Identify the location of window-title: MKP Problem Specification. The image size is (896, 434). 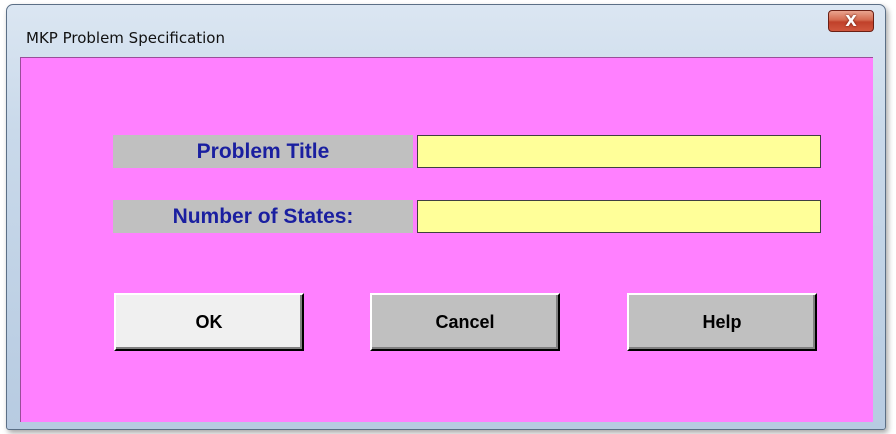
(125, 38).